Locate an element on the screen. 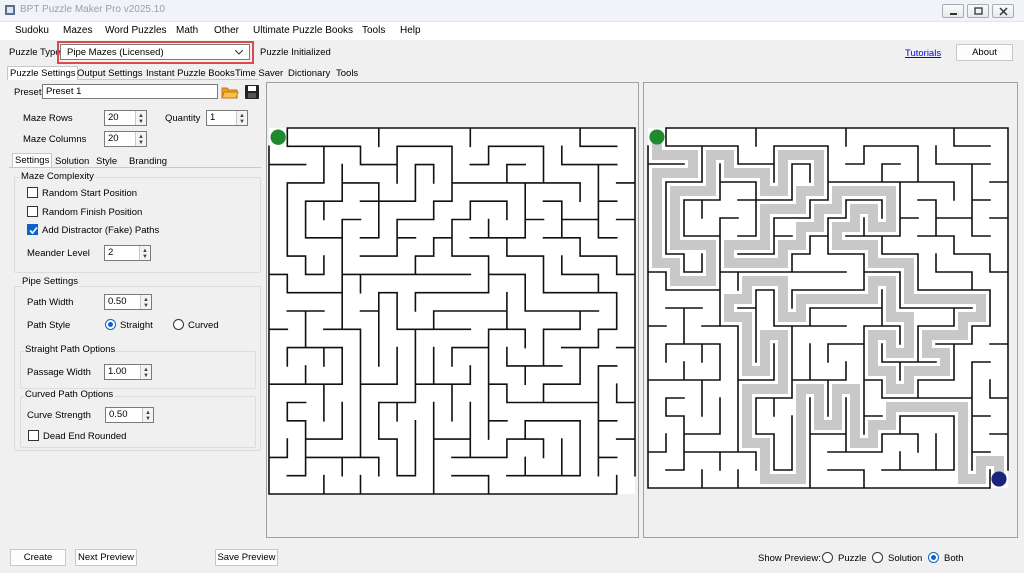  puzzle-type-label: Puzzle Type is located at coordinates (35, 52).